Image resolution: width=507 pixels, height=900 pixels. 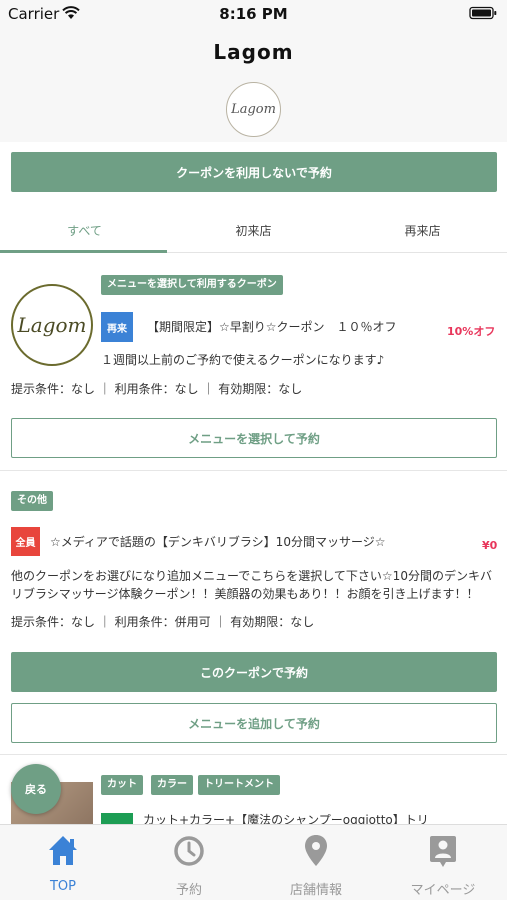 I want to click on coupon-price: ¥0, so click(x=490, y=545).